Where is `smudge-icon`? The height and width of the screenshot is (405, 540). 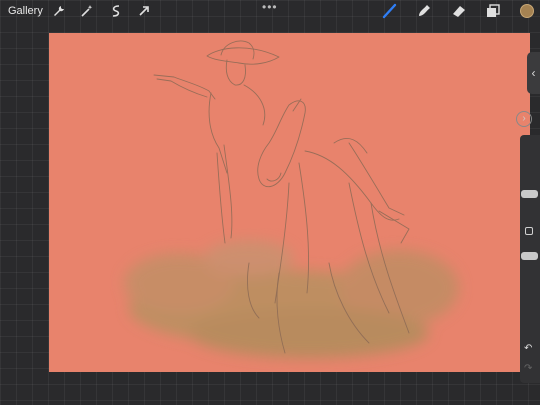
smudge-icon is located at coordinates (424, 11).